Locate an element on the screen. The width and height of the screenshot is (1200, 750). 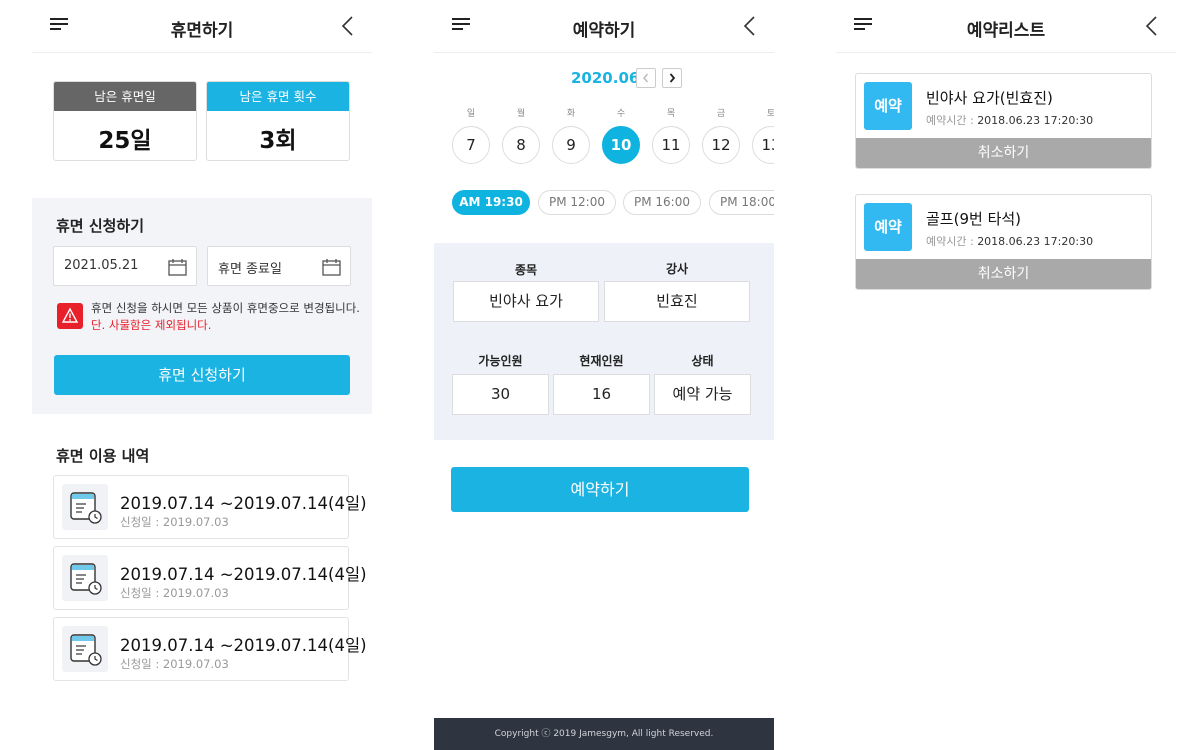
remaining-days-label: 남은 휴면일 is located at coordinates (125, 96).